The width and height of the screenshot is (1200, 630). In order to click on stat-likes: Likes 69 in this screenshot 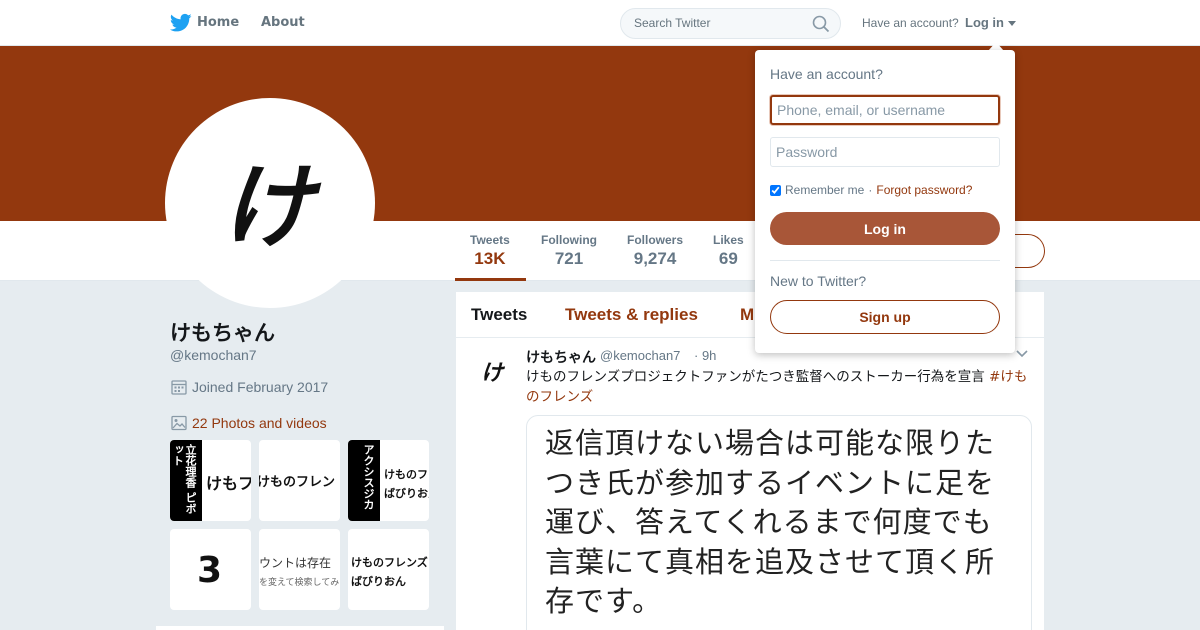, I will do `click(728, 251)`.